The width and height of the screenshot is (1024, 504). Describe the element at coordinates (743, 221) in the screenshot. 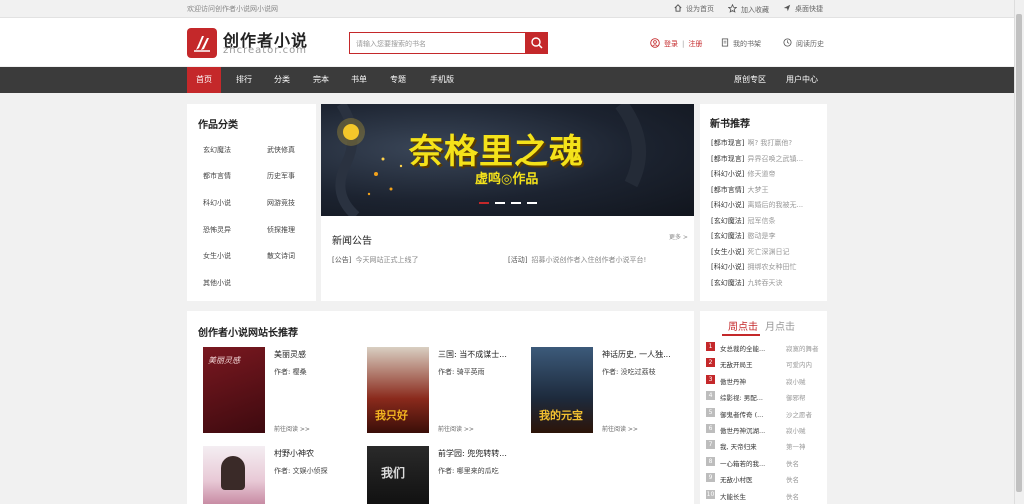

I see `new-book-item: [玄幻魔法] 冠军信条` at that location.